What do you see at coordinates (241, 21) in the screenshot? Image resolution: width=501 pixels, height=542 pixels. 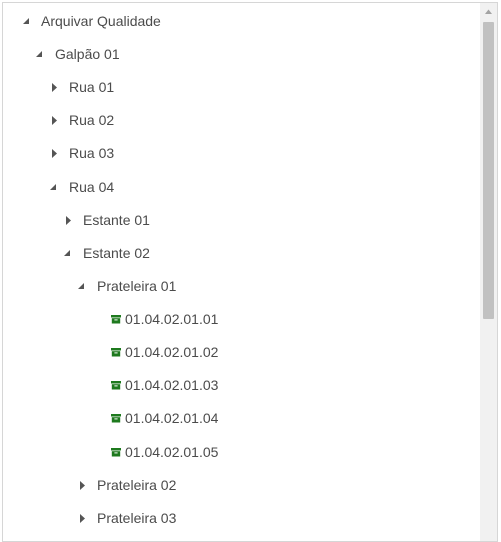 I see `tree-node-root: Arquivar Qualidade` at bounding box center [241, 21].